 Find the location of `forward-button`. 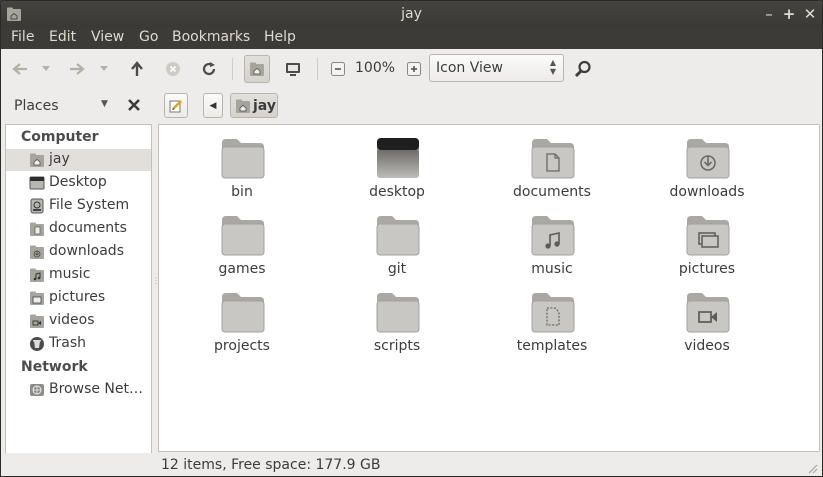

forward-button is located at coordinates (77, 69).